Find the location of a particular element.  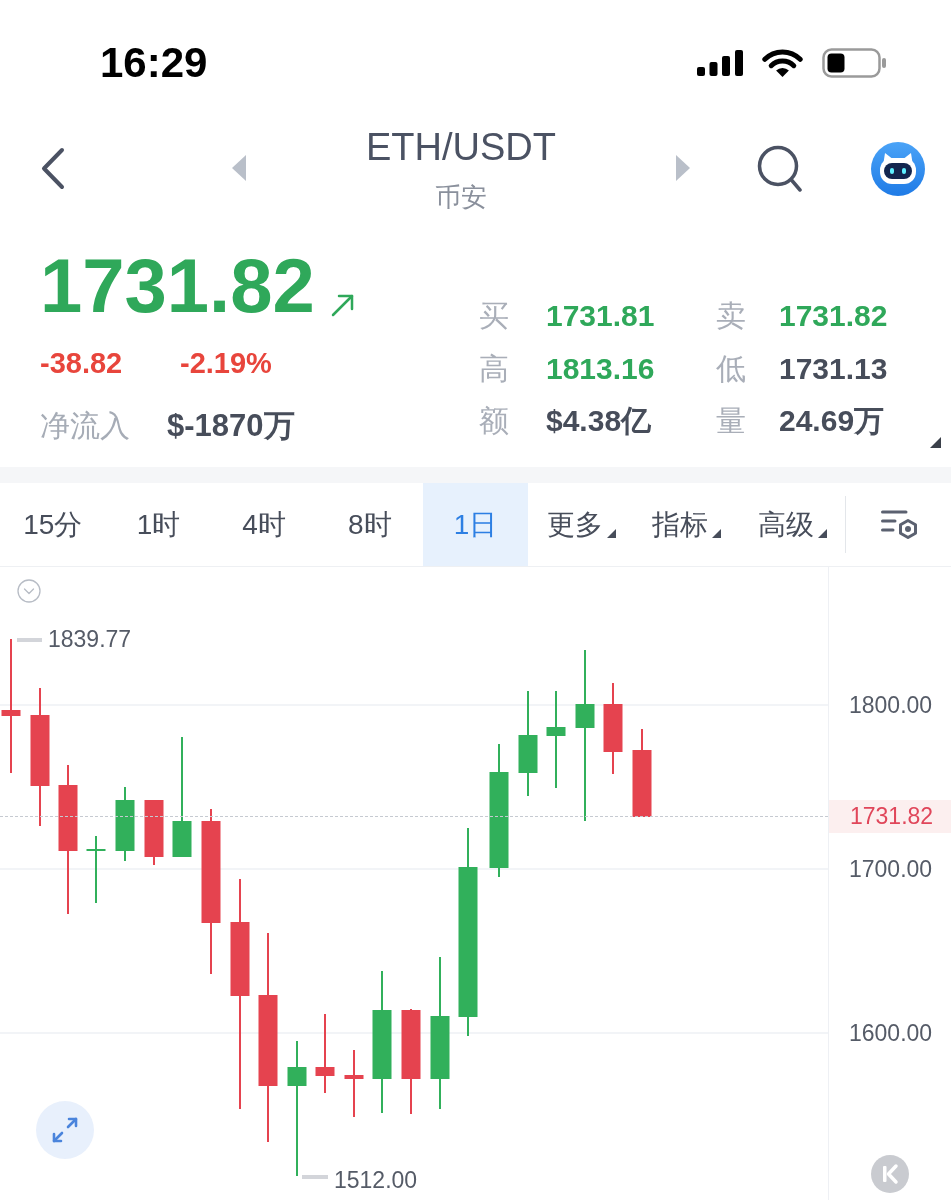

stat-label: 买 is located at coordinates (494, 316).